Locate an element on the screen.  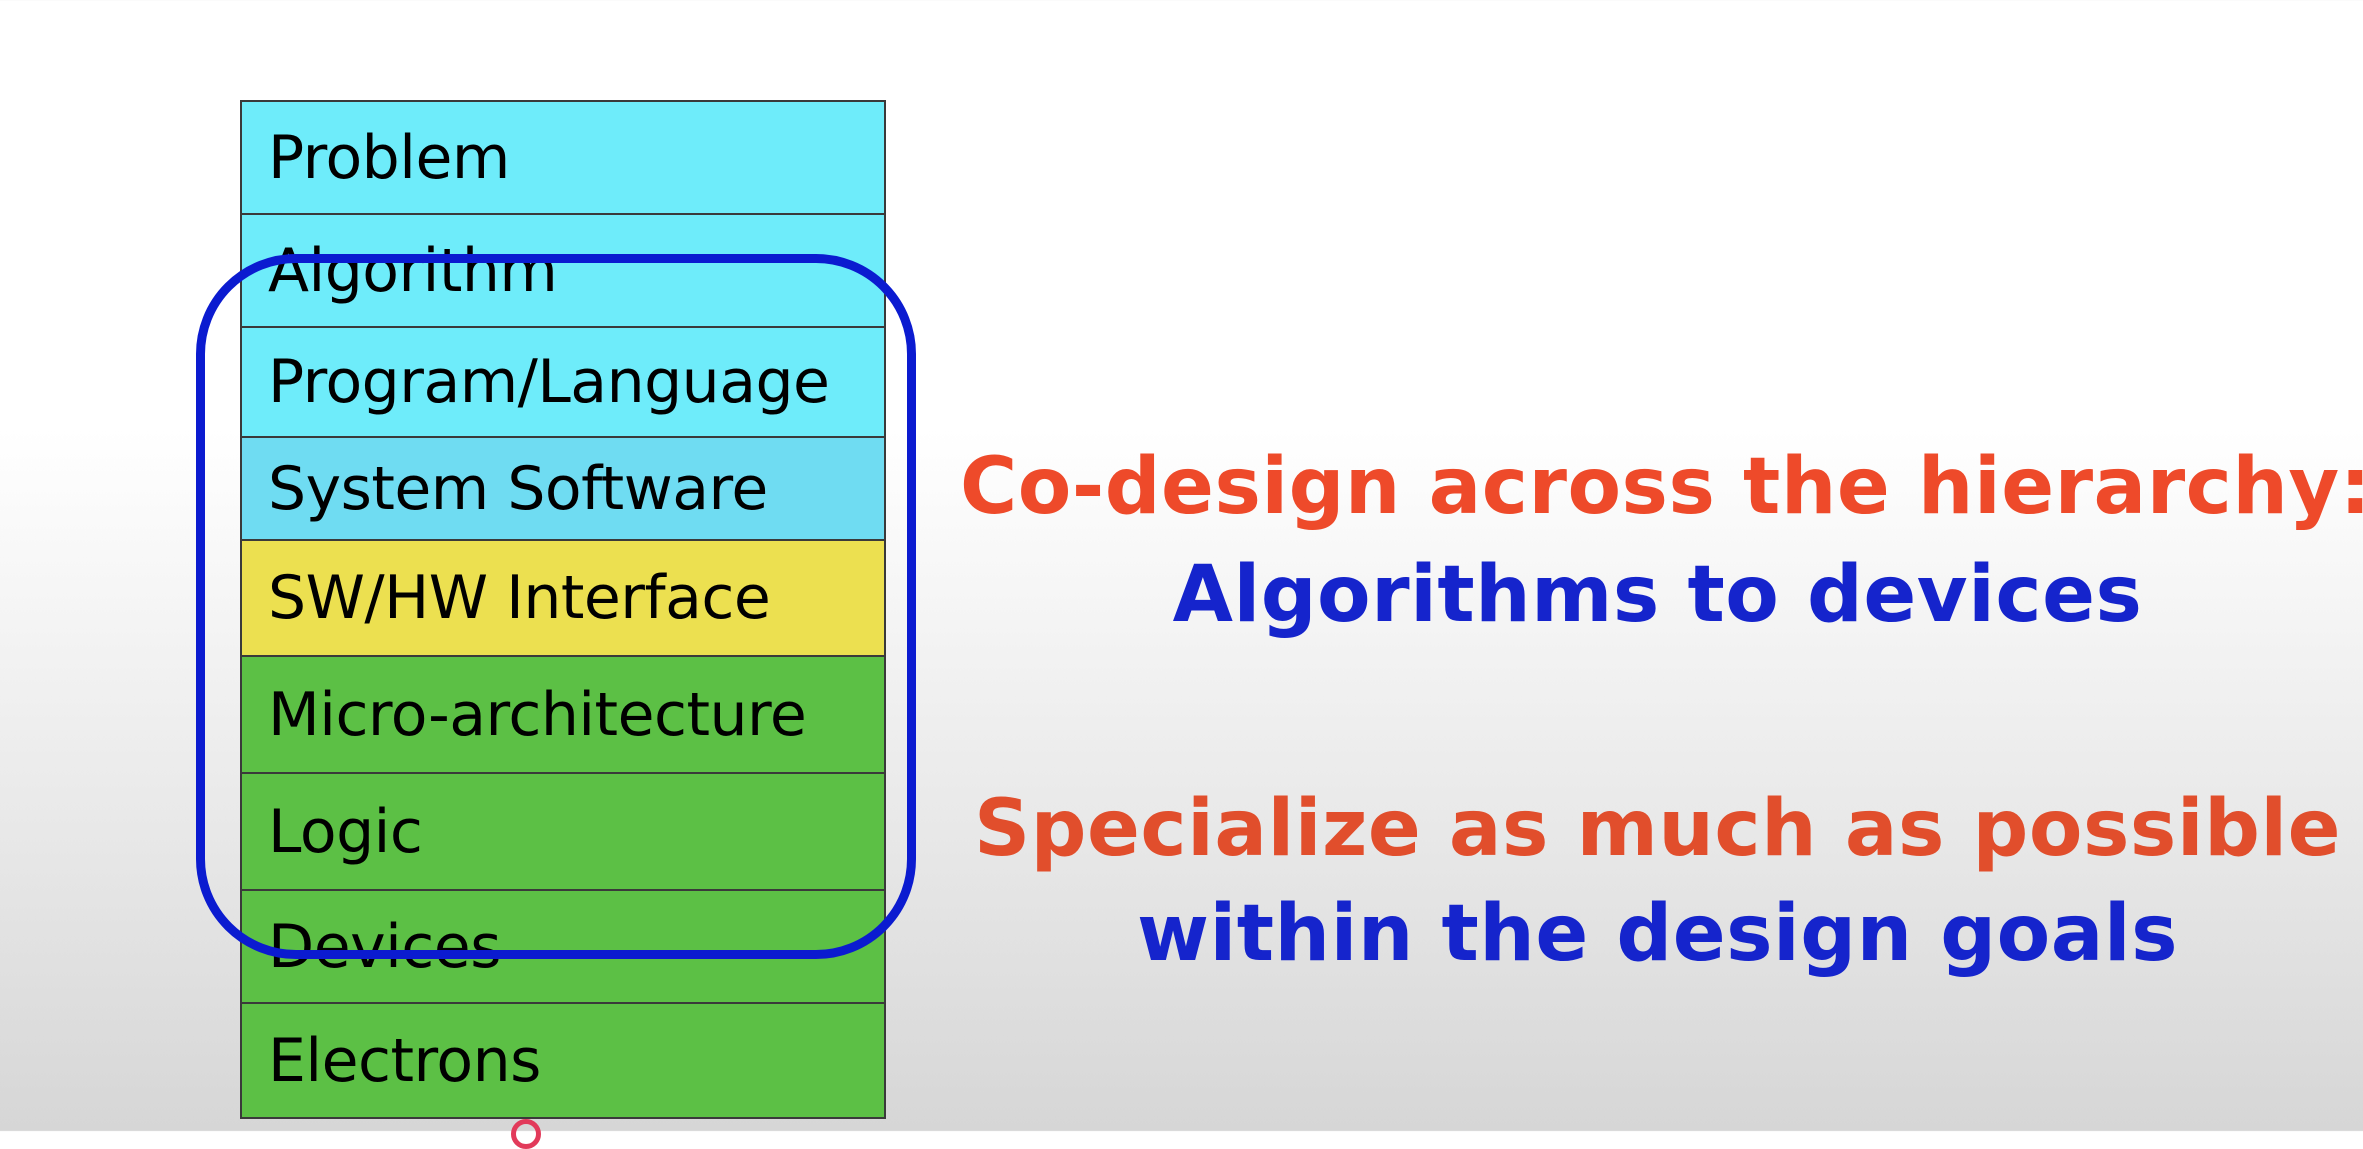
layer-electrons: Electrons is located at coordinates (563, 1061).